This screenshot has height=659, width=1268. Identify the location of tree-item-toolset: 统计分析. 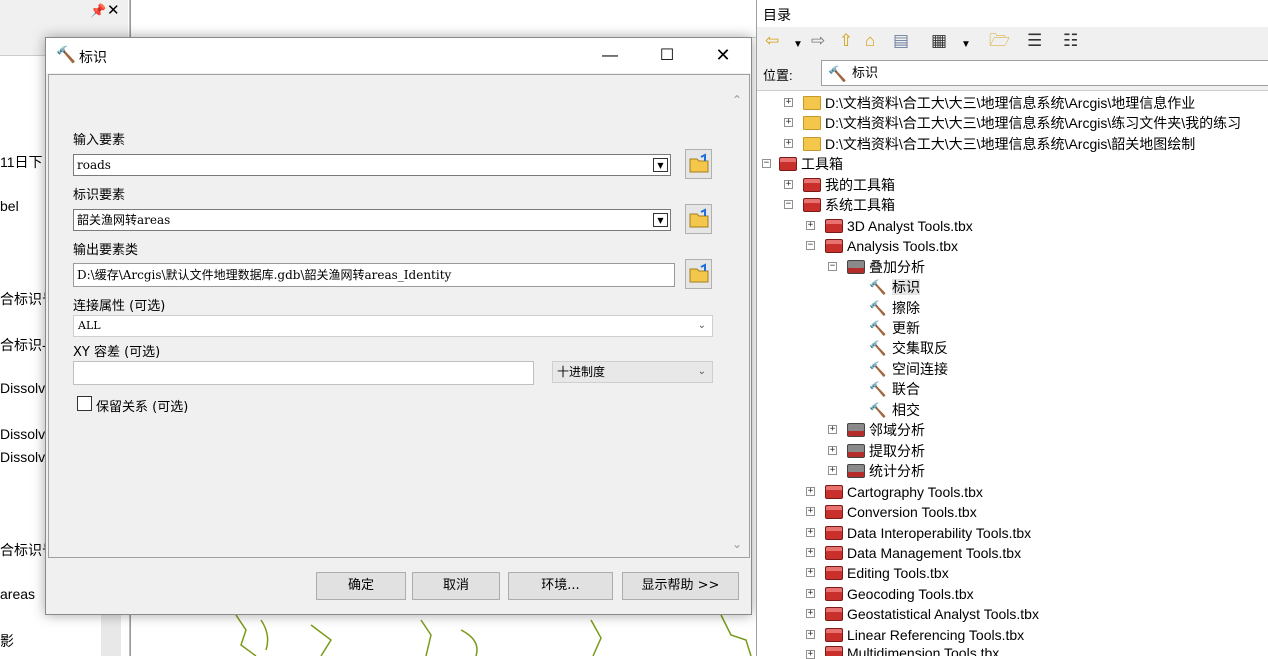
(886, 471).